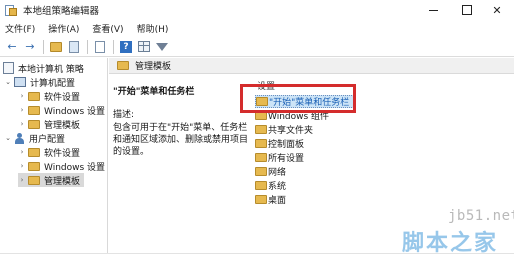  I want to click on minimize-button, so click(433, 10).